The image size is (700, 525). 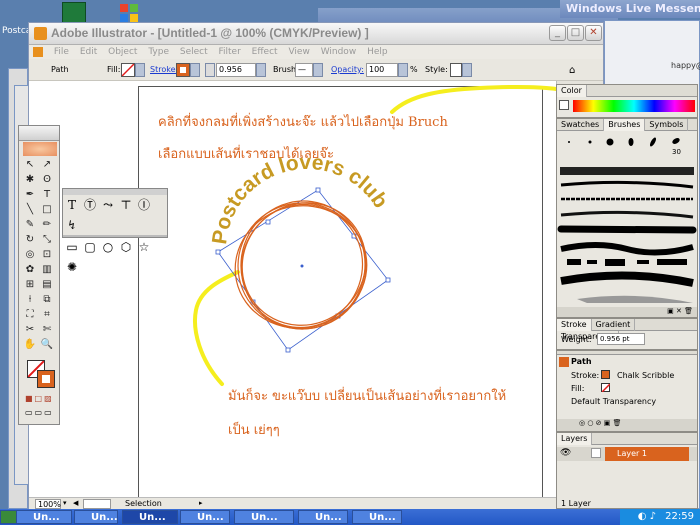 What do you see at coordinates (30, 240) in the screenshot?
I see `rotate-tool-icon: ↻` at bounding box center [30, 240].